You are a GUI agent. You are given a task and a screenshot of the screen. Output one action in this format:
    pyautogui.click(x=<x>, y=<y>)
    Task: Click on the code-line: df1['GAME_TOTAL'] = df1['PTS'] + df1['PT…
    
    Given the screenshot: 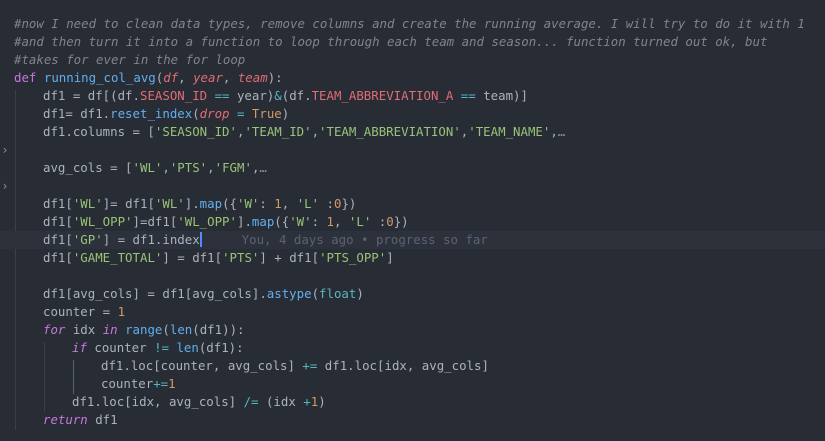 What is the action you would take?
    pyautogui.click(x=412, y=258)
    